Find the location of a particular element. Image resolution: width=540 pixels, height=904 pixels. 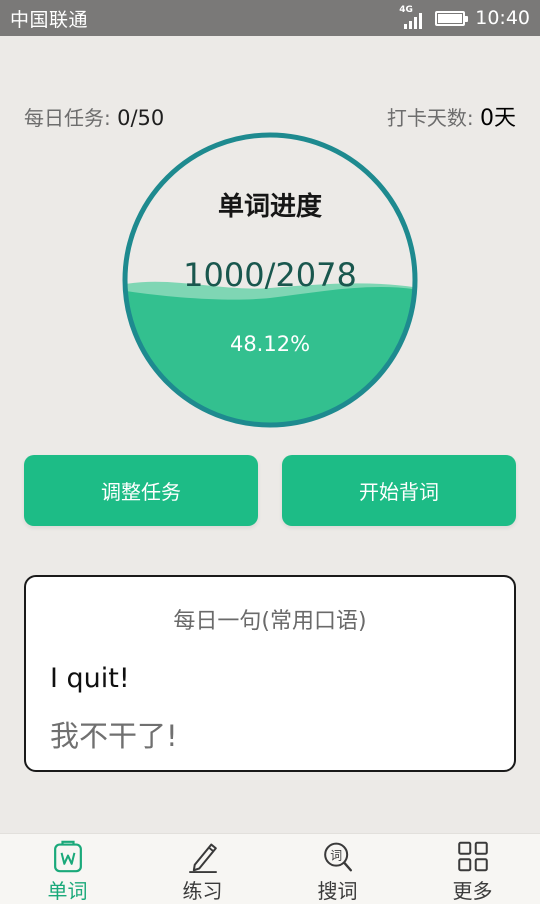

adjust-task-button: 调整任务 is located at coordinates (141, 490).